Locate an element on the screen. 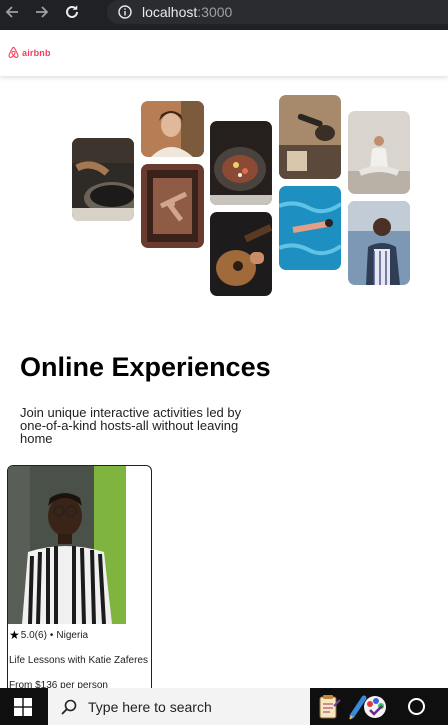 The image size is (448, 725). notepad-icon is located at coordinates (329, 707).